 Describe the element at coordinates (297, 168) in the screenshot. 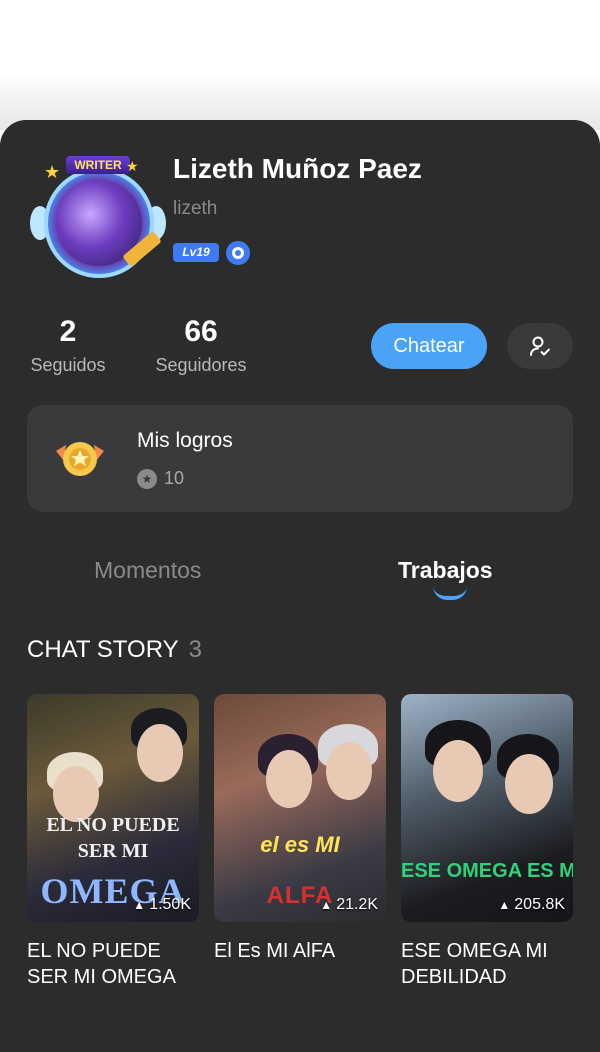

I see `profile-name: Lizeth Muñoz Paez` at that location.